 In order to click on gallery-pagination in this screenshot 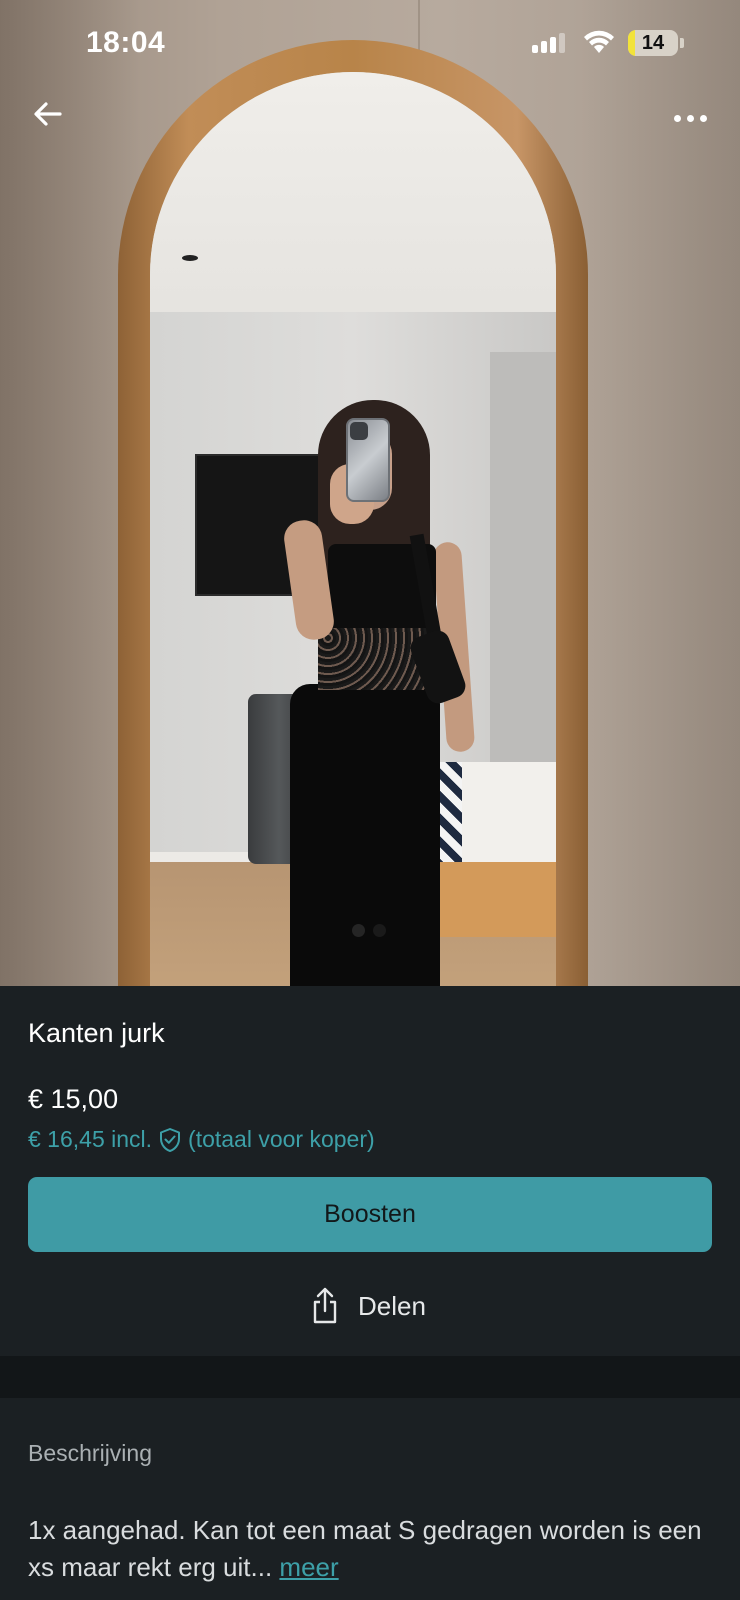, I will do `click(369, 930)`.